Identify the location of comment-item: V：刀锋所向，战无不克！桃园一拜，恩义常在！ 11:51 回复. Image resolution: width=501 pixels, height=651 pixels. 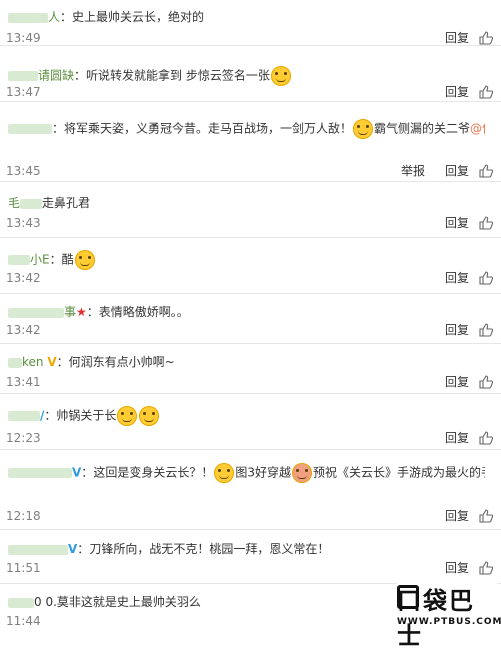
(250, 557).